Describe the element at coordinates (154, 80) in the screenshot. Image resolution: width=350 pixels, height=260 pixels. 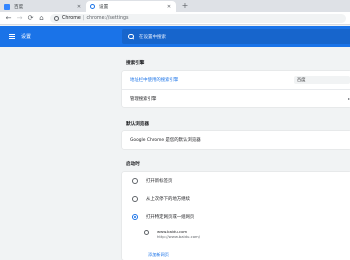
I see `search-engine-link: 地址栏中使用的搜索引擎` at that location.